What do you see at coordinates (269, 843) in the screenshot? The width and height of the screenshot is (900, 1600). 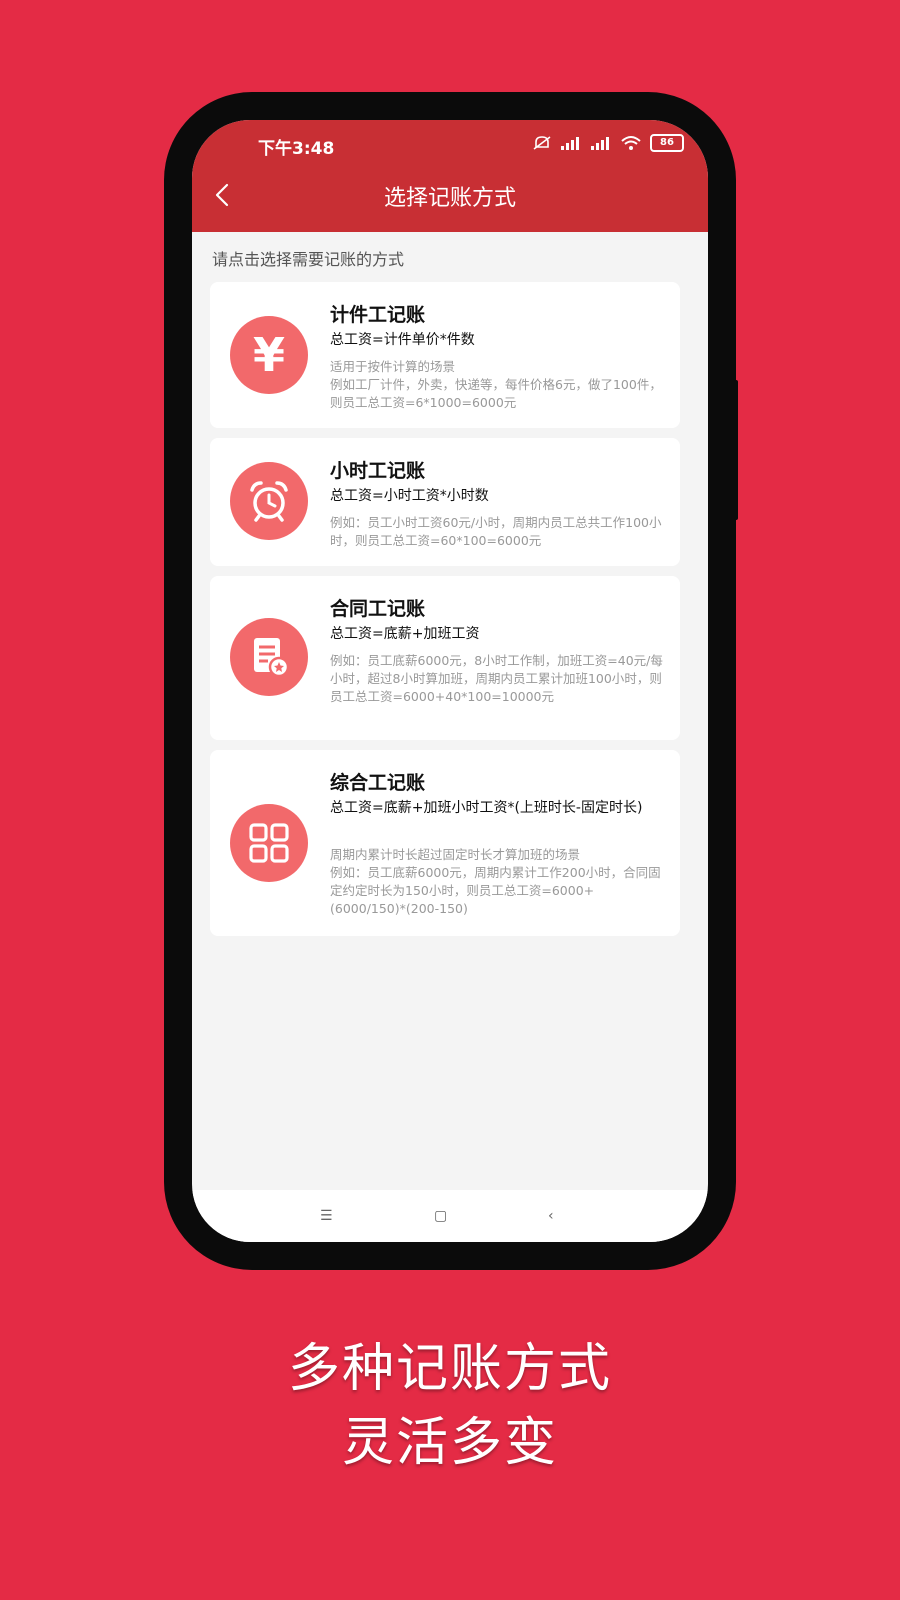 I see `grid-icon` at bounding box center [269, 843].